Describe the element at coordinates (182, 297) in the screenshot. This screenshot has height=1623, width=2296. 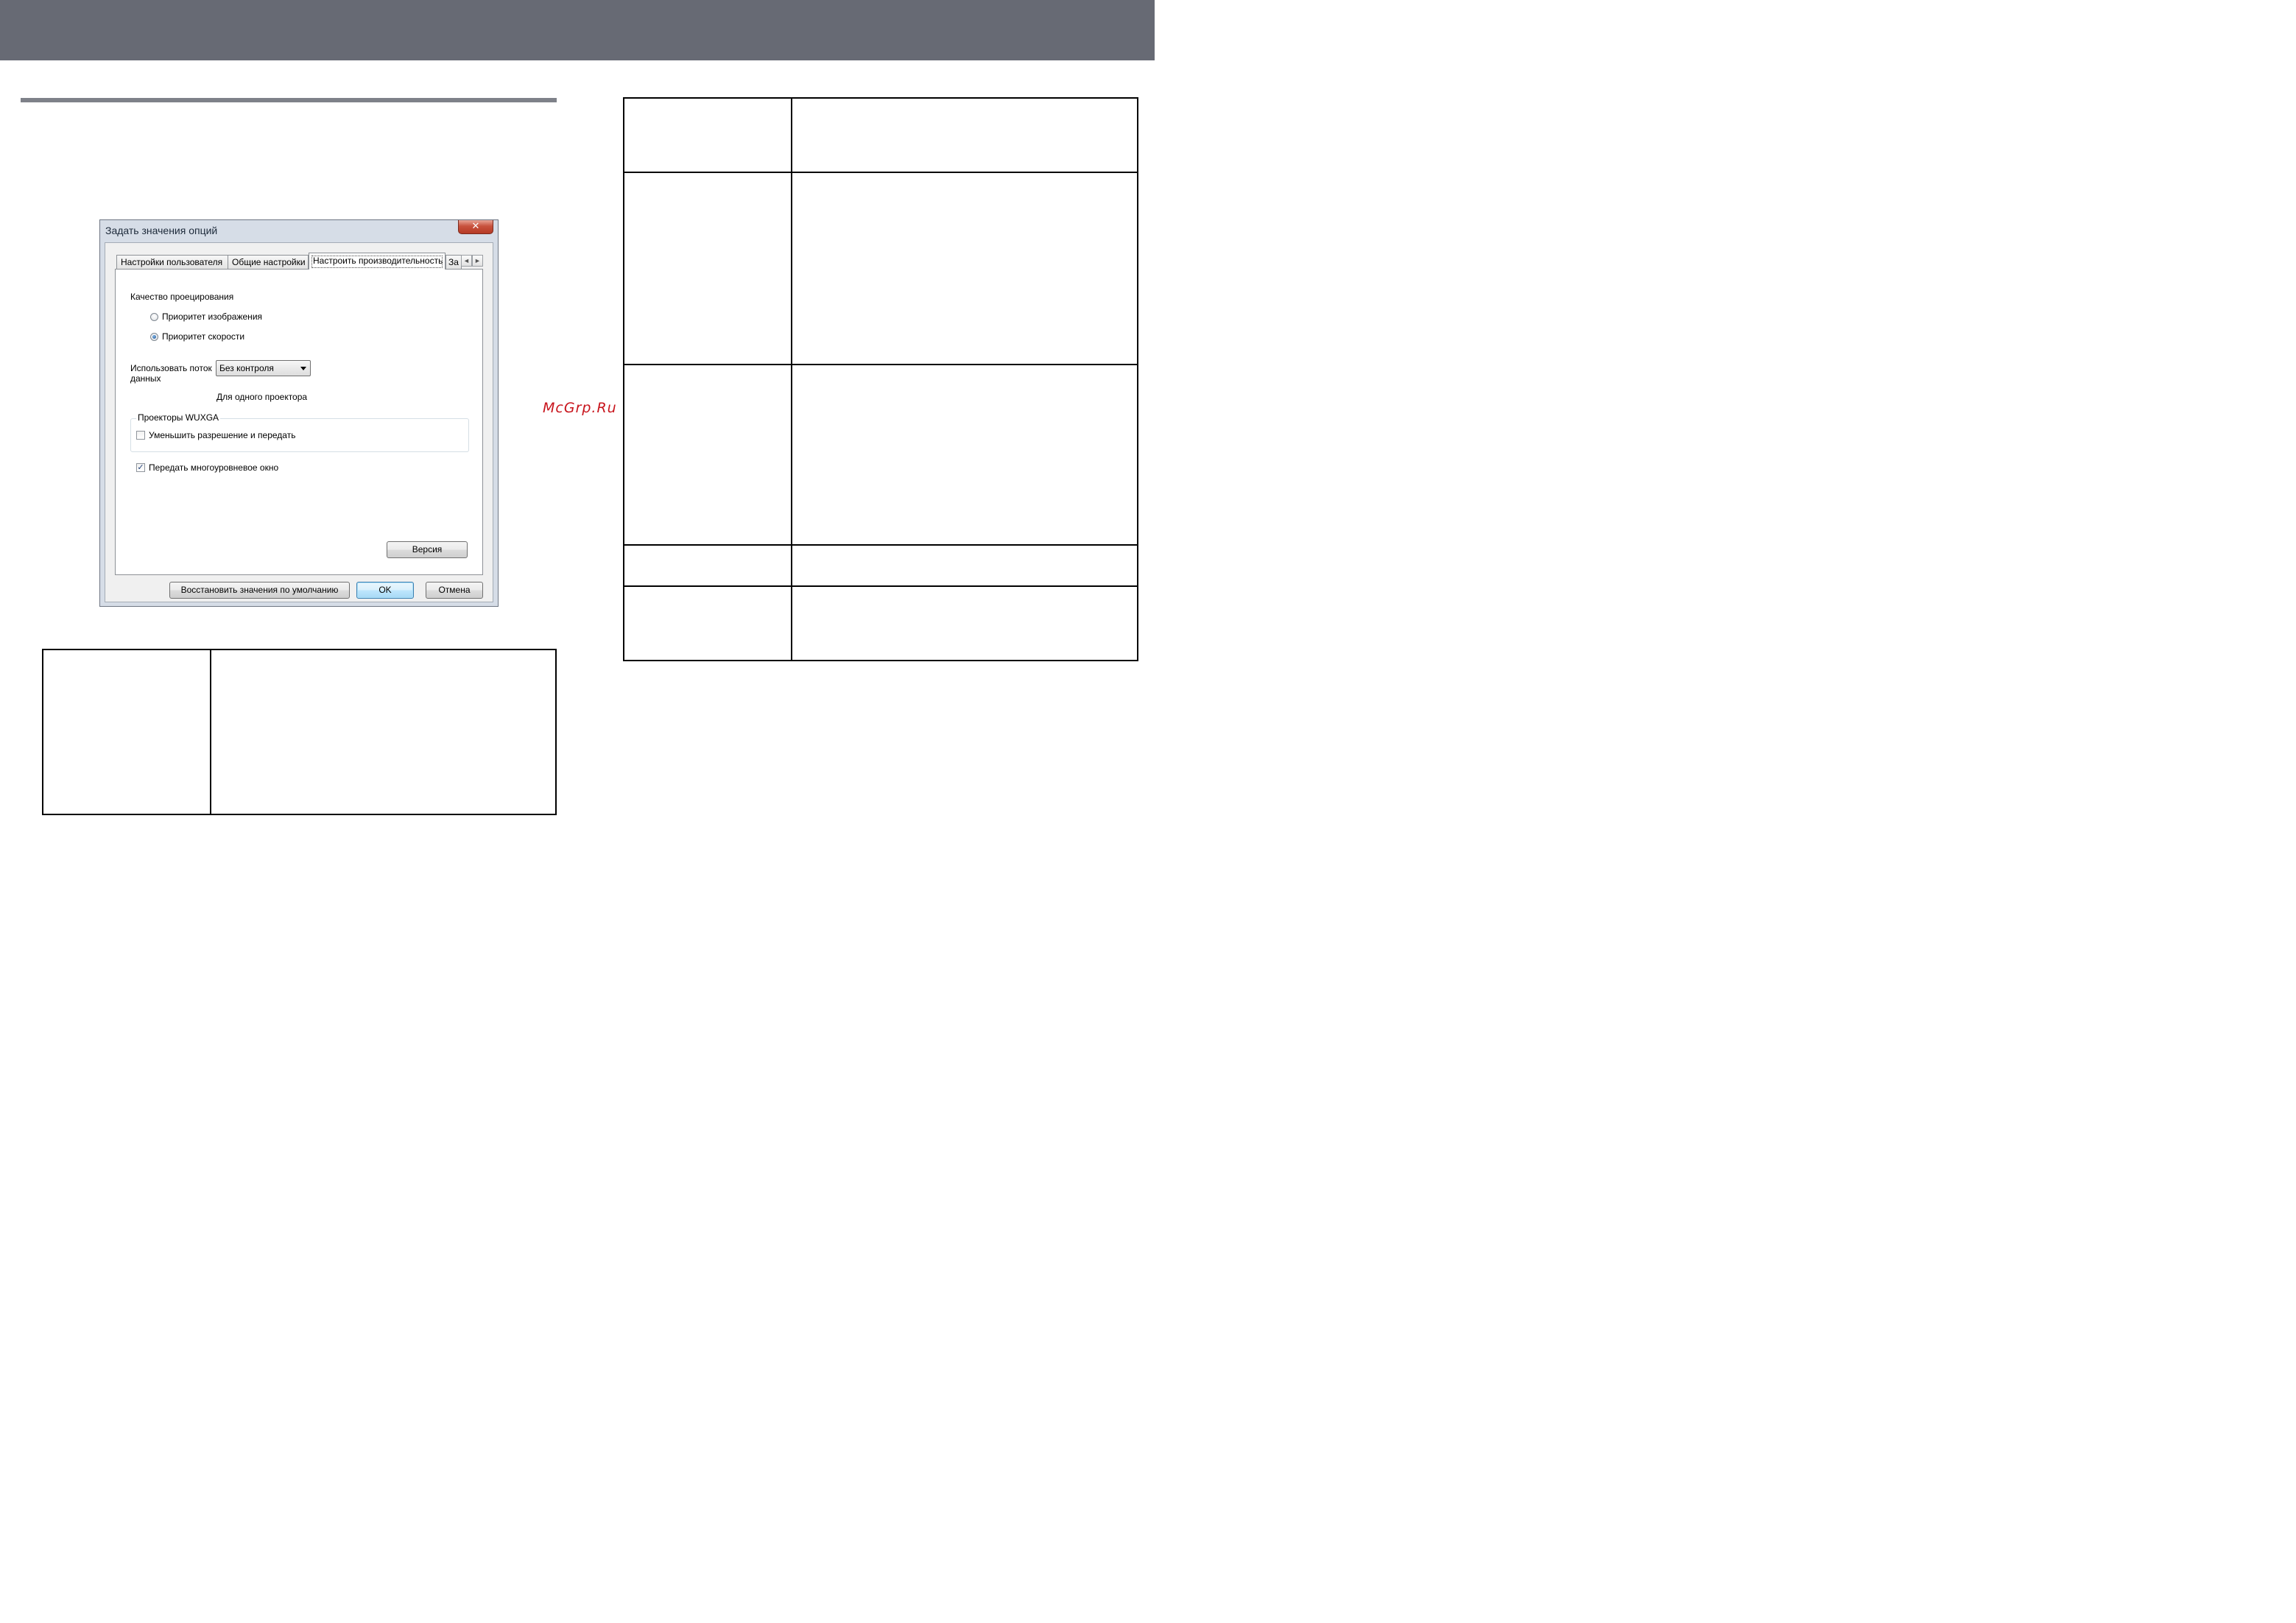
I see `quality-label: Качество проецирования` at that location.